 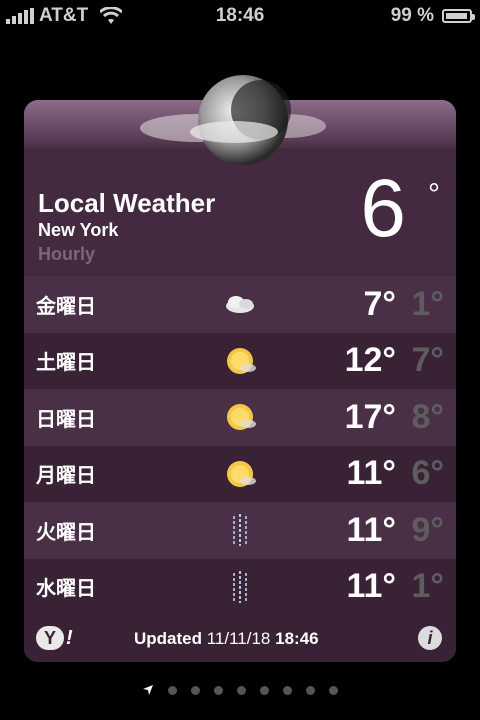 What do you see at coordinates (370, 360) in the screenshot?
I see `forecast-high: 12°` at bounding box center [370, 360].